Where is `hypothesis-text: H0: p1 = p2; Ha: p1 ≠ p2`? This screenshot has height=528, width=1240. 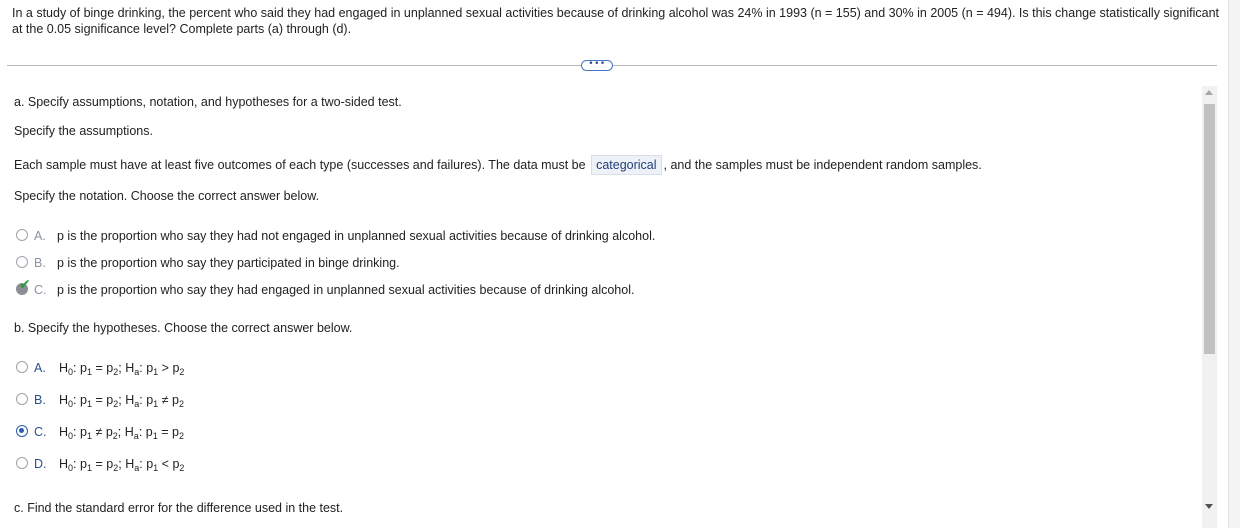 hypothesis-text: H0: p1 = p2; Ha: p1 ≠ p2 is located at coordinates (121, 401).